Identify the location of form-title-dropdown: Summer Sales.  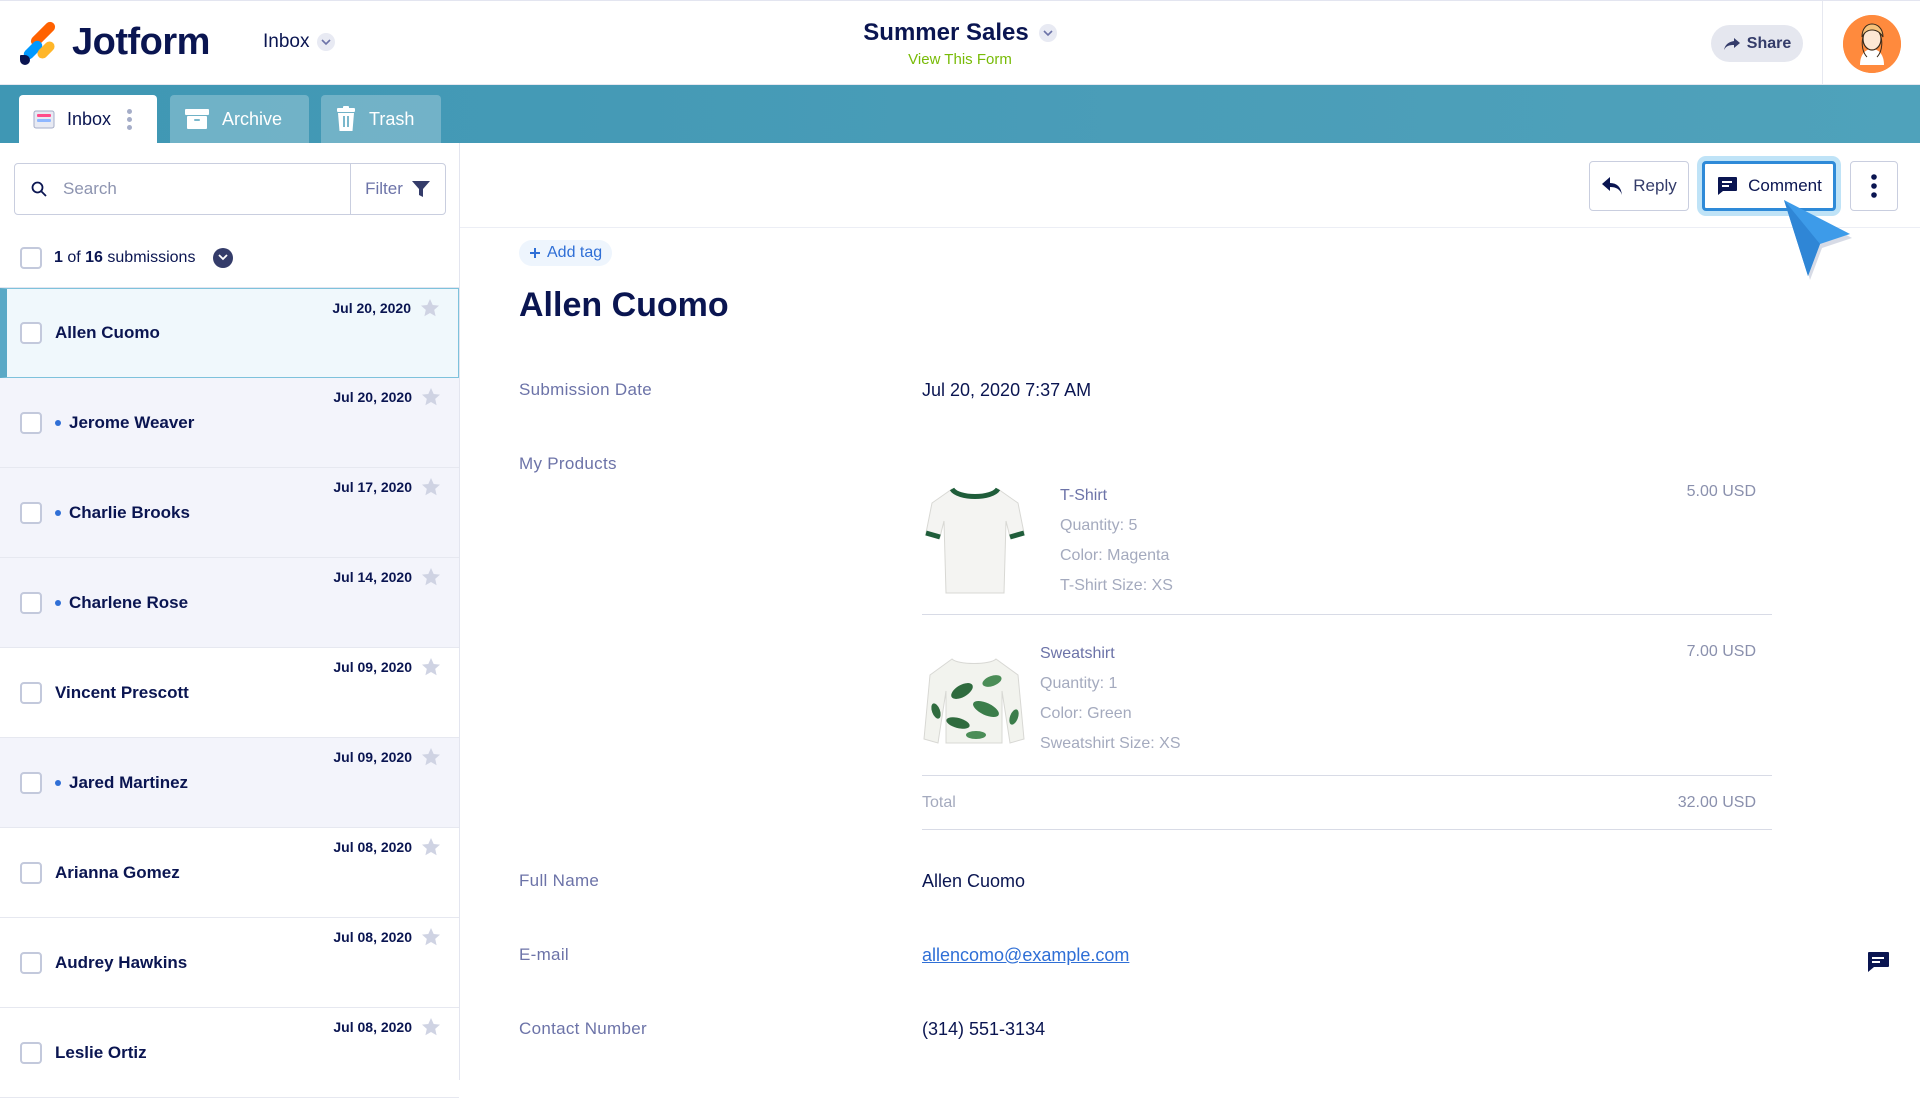
(960, 33).